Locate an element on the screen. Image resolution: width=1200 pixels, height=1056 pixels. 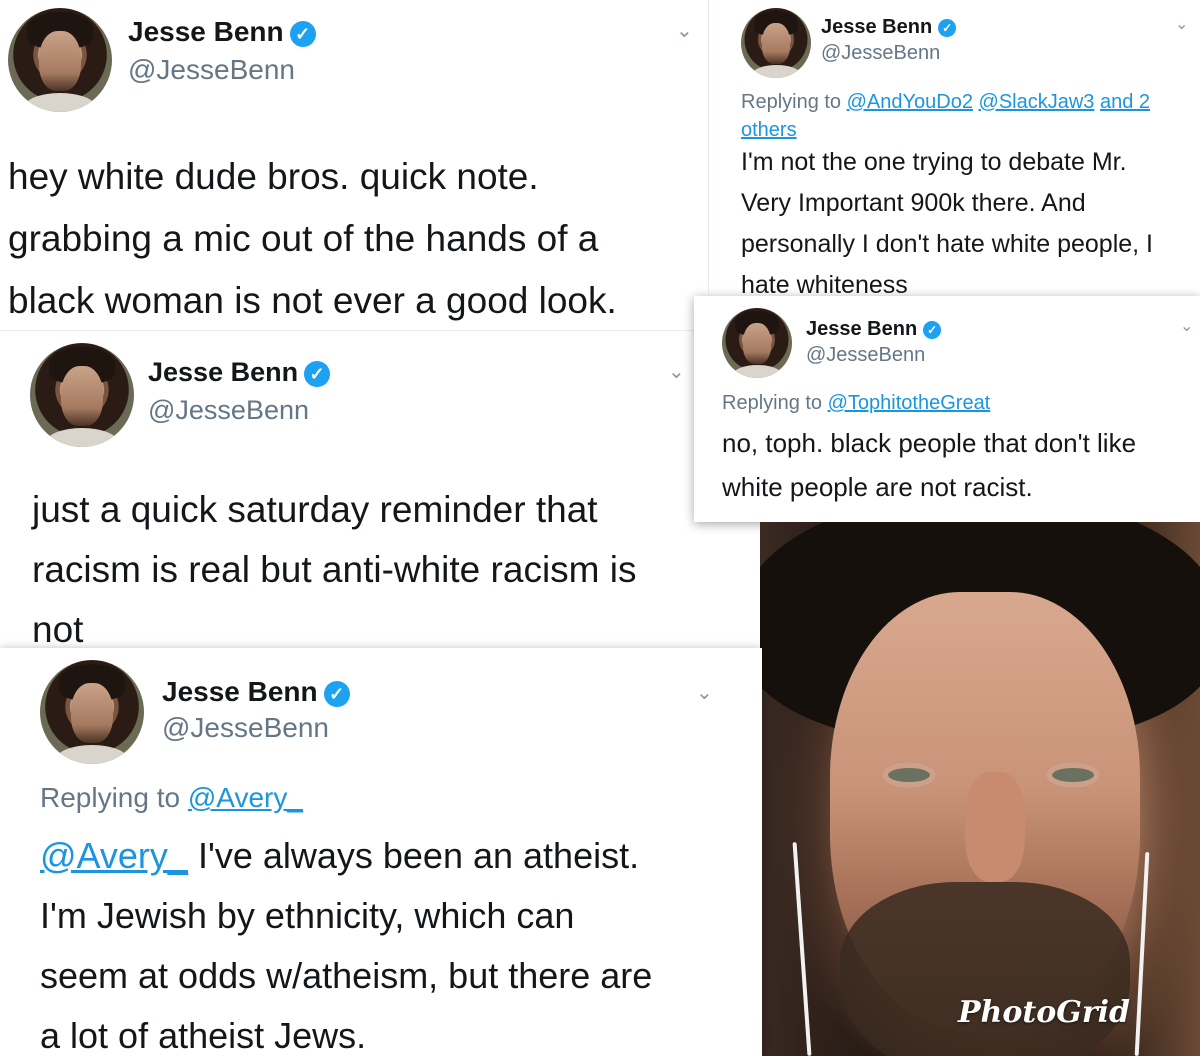
photogrid-watermark: PhotoGrid is located at coordinates (1043, 1012).